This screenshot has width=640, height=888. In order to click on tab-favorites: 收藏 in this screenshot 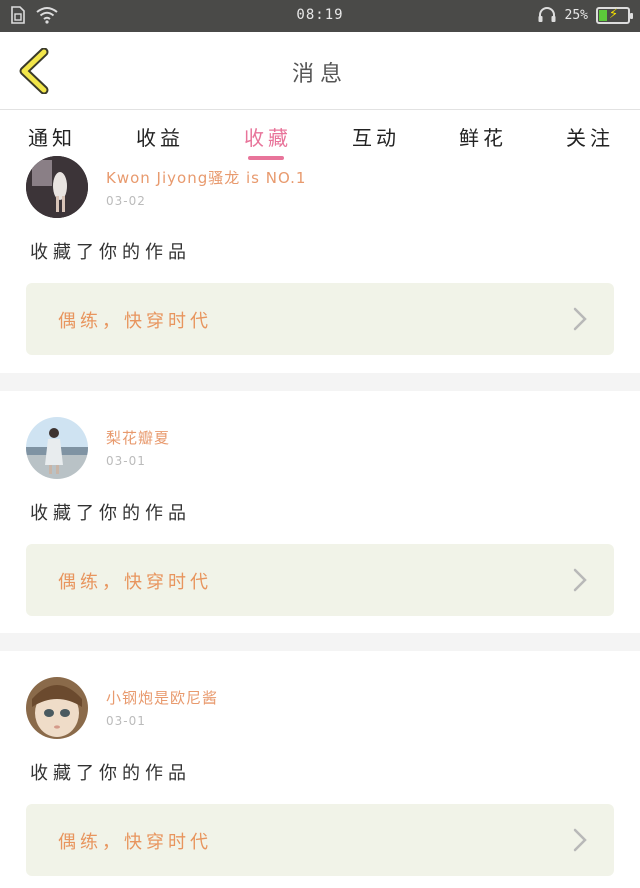, I will do `click(268, 136)`.